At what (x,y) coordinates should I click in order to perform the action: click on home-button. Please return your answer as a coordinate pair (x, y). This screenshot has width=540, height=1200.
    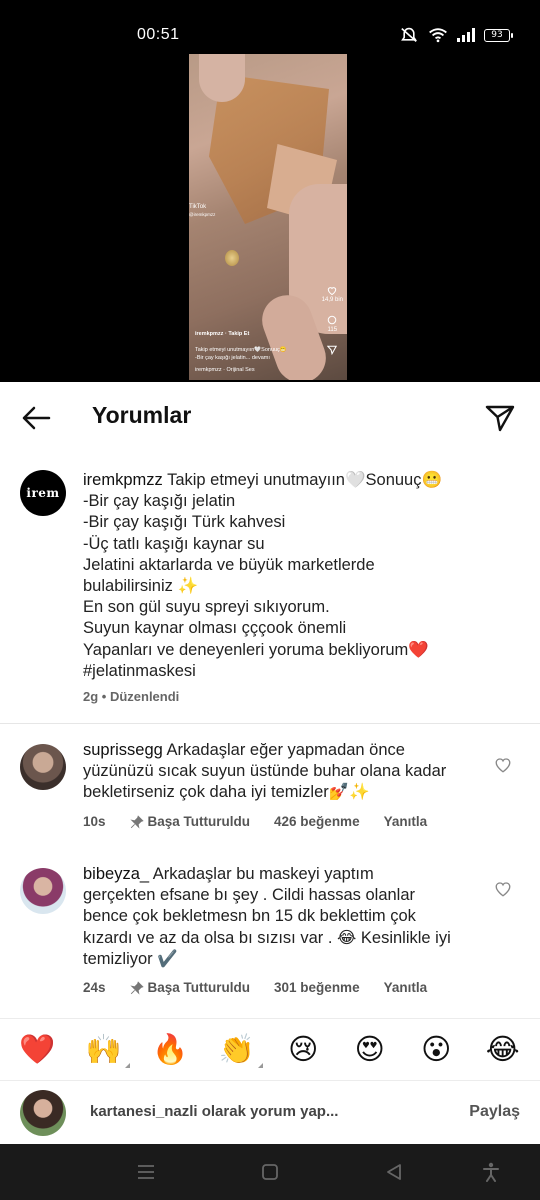
    Looking at the image, I should click on (270, 1172).